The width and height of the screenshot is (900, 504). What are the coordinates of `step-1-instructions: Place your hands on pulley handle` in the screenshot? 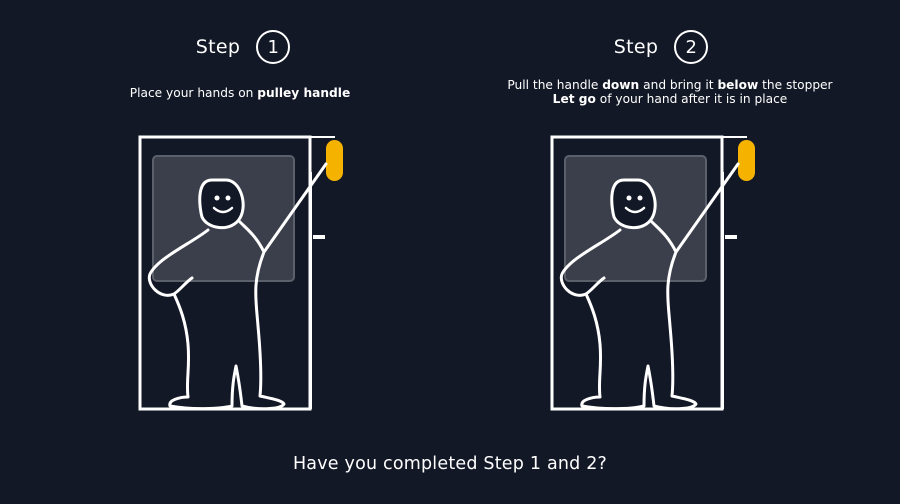 It's located at (240, 93).